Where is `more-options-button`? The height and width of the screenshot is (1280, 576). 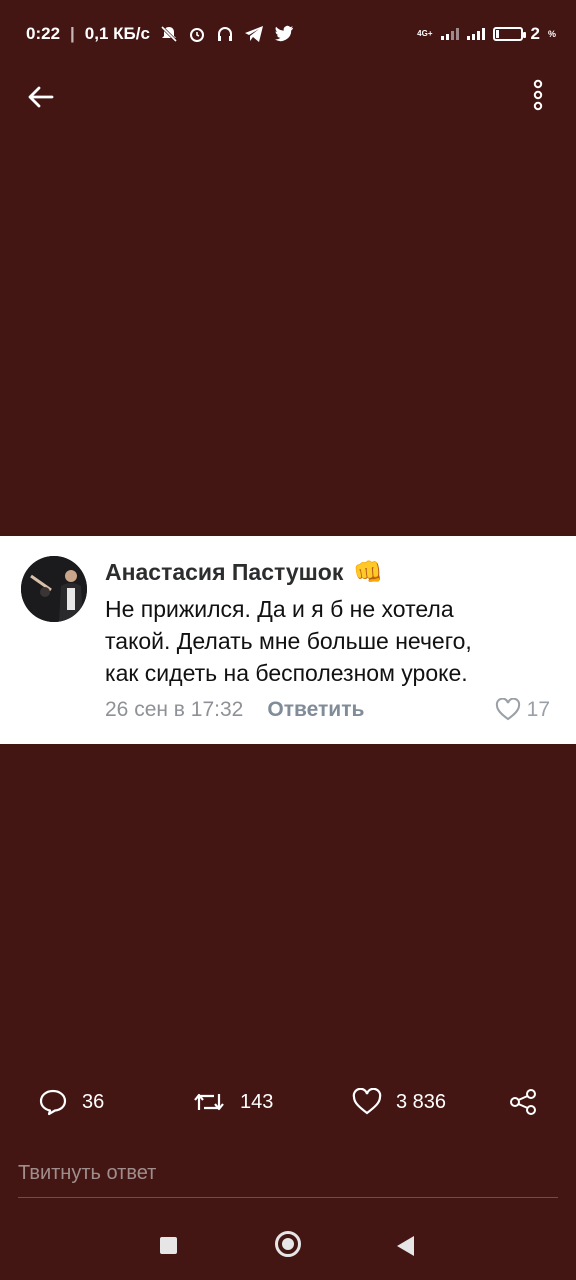
more-options-button is located at coordinates (538, 96).